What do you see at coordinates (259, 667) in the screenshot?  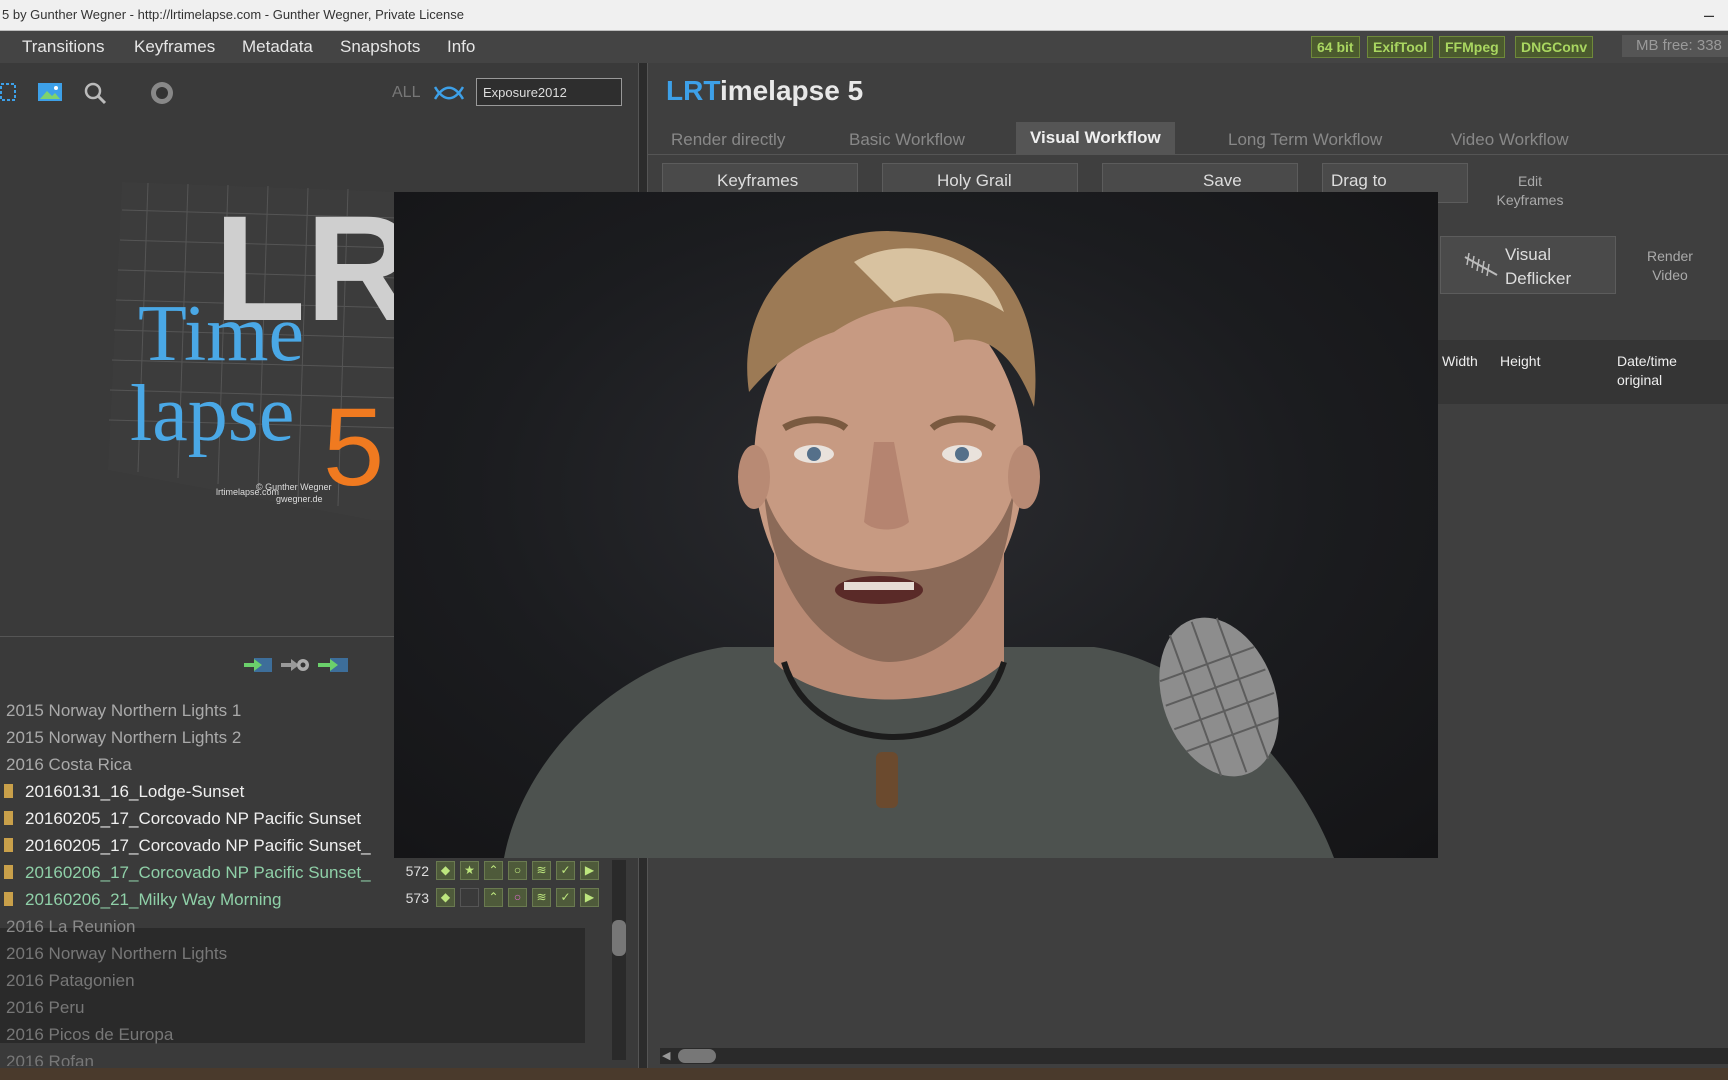 I see `import-icon` at bounding box center [259, 667].